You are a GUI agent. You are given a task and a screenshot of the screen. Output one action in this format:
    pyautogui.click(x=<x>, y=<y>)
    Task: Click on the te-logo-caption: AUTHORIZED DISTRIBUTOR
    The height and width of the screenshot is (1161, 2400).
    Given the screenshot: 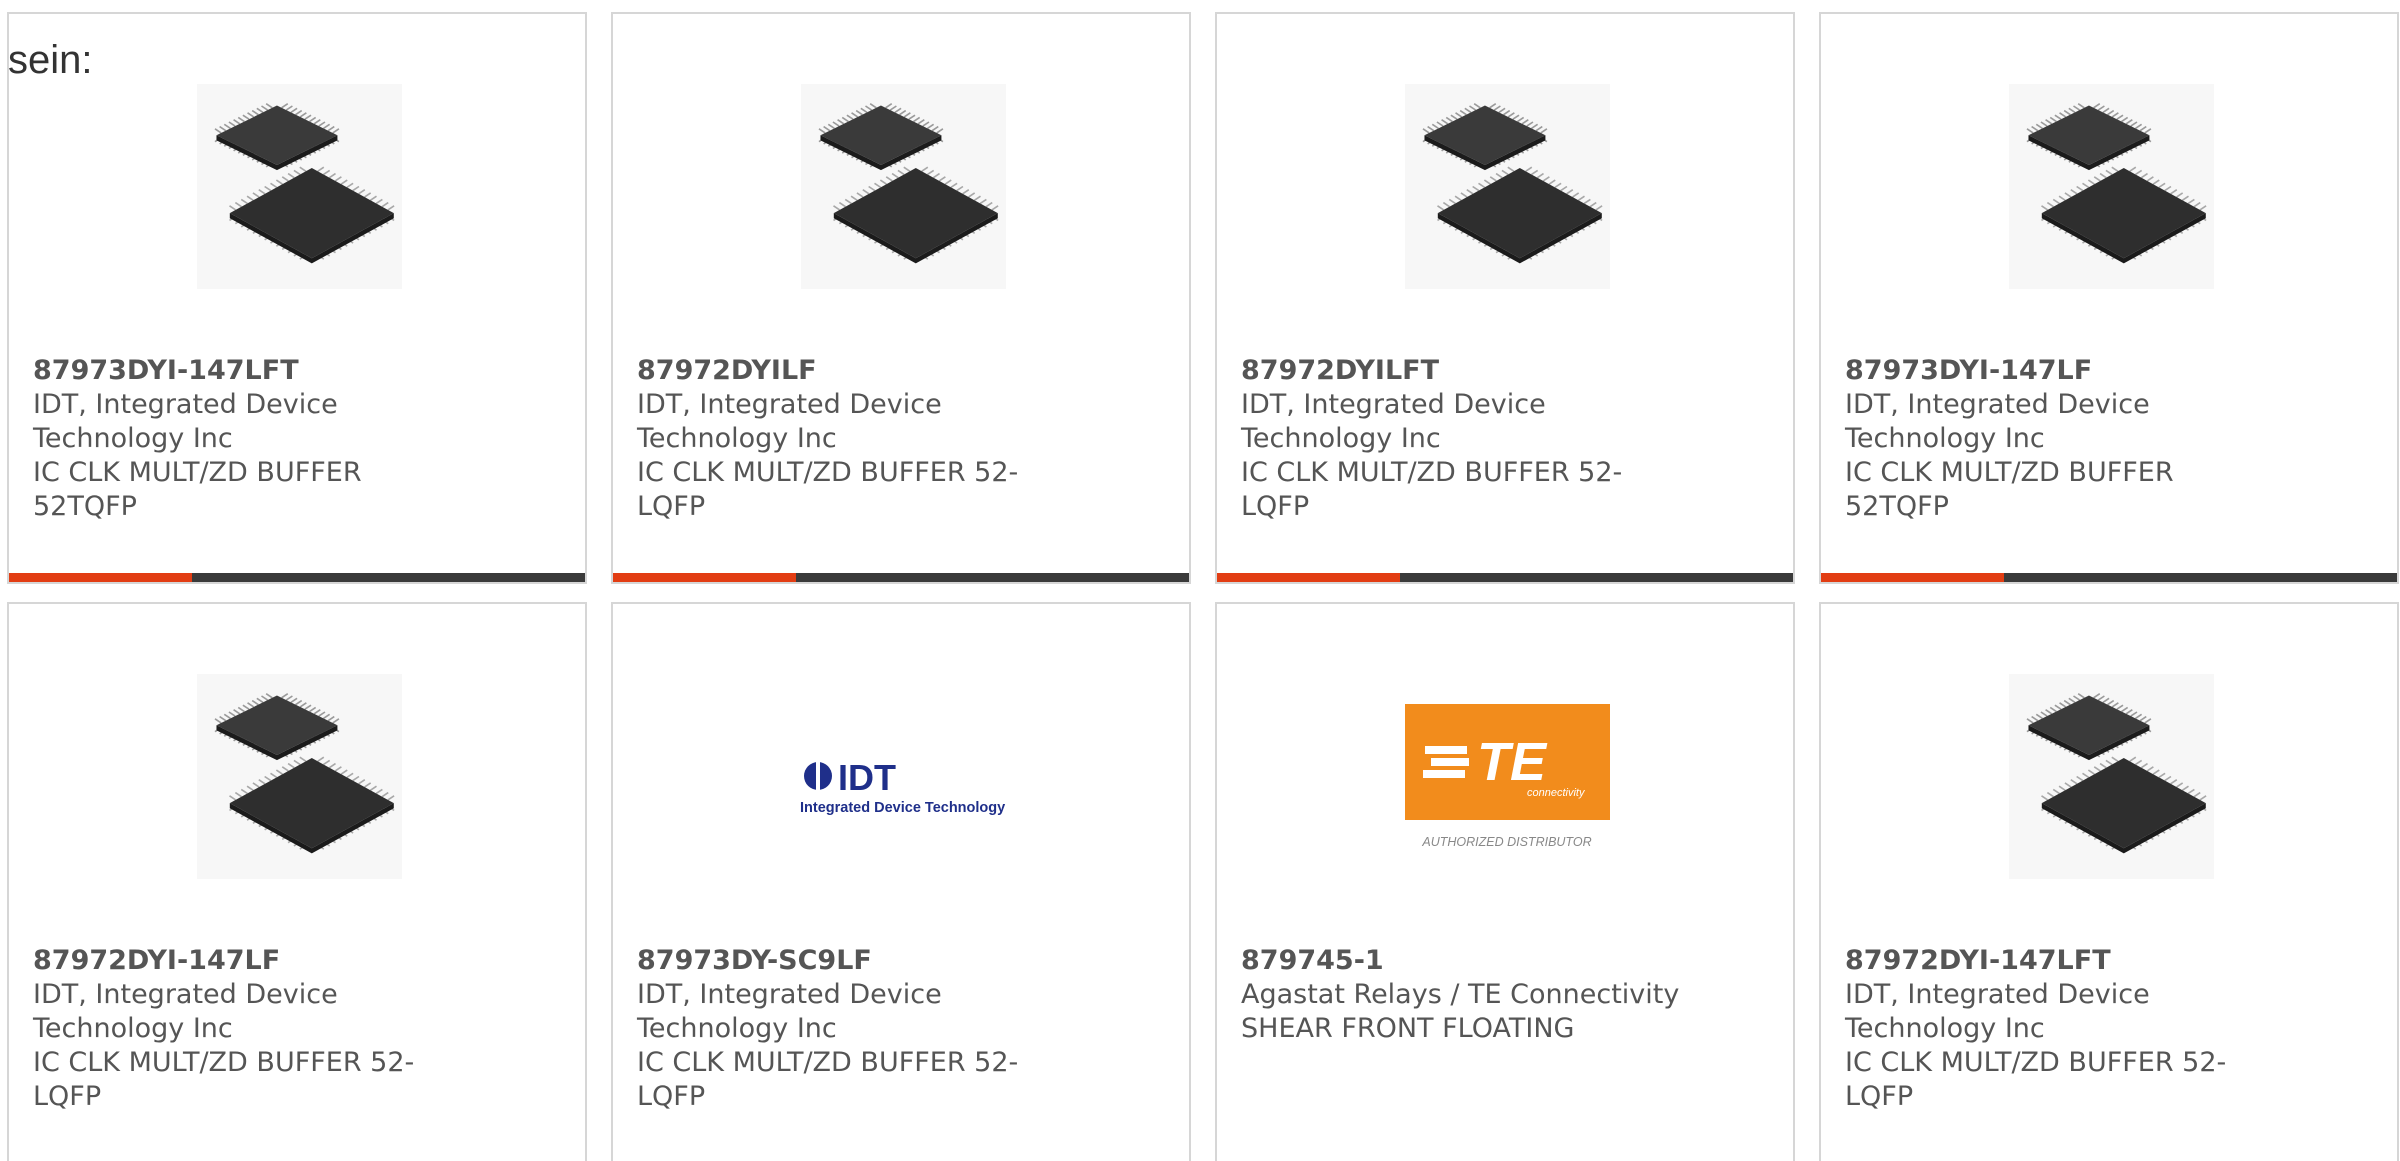 What is the action you would take?
    pyautogui.click(x=1506, y=842)
    